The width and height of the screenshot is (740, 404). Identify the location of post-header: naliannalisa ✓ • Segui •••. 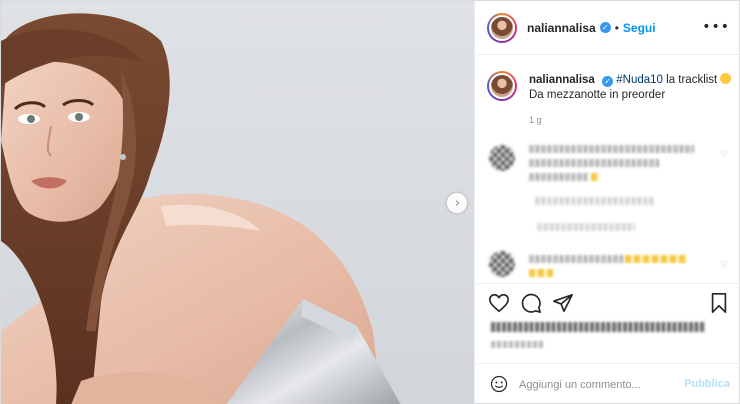
(607, 28).